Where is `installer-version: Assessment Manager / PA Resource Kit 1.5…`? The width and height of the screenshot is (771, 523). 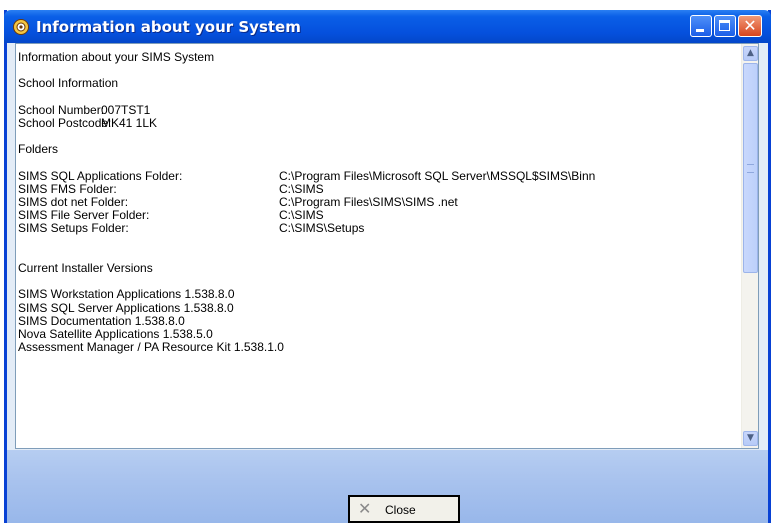 installer-version: Assessment Manager / PA Resource Kit 1.5… is located at coordinates (151, 347).